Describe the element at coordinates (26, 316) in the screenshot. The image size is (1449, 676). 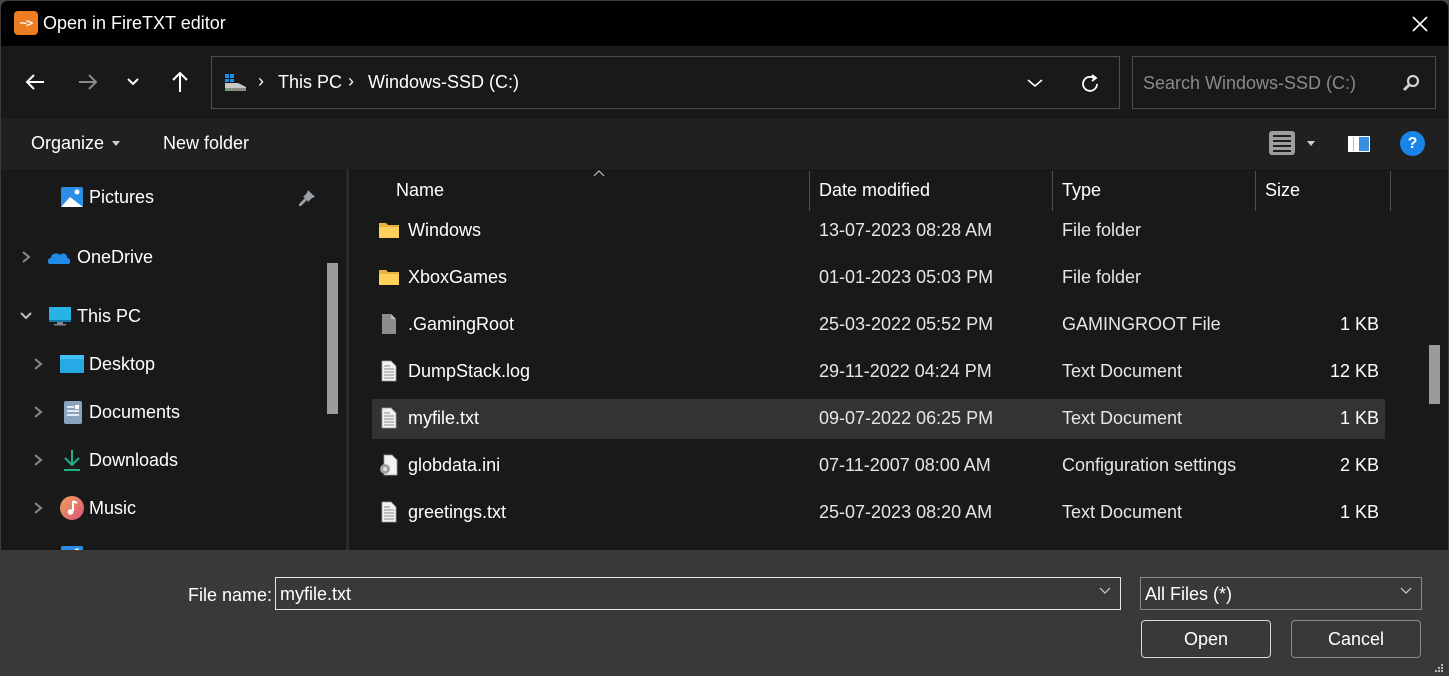
I see `collapse-chevron-icon` at that location.